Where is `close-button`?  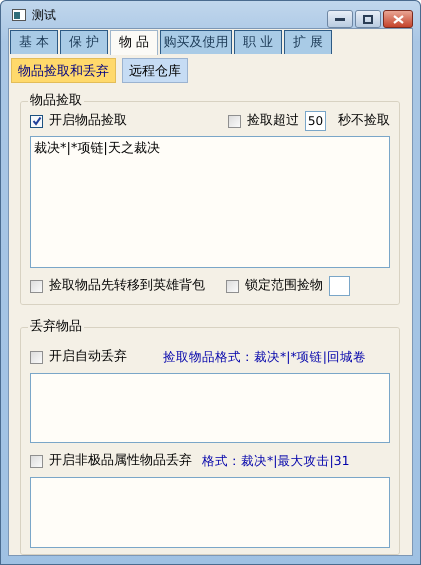 close-button is located at coordinates (398, 19).